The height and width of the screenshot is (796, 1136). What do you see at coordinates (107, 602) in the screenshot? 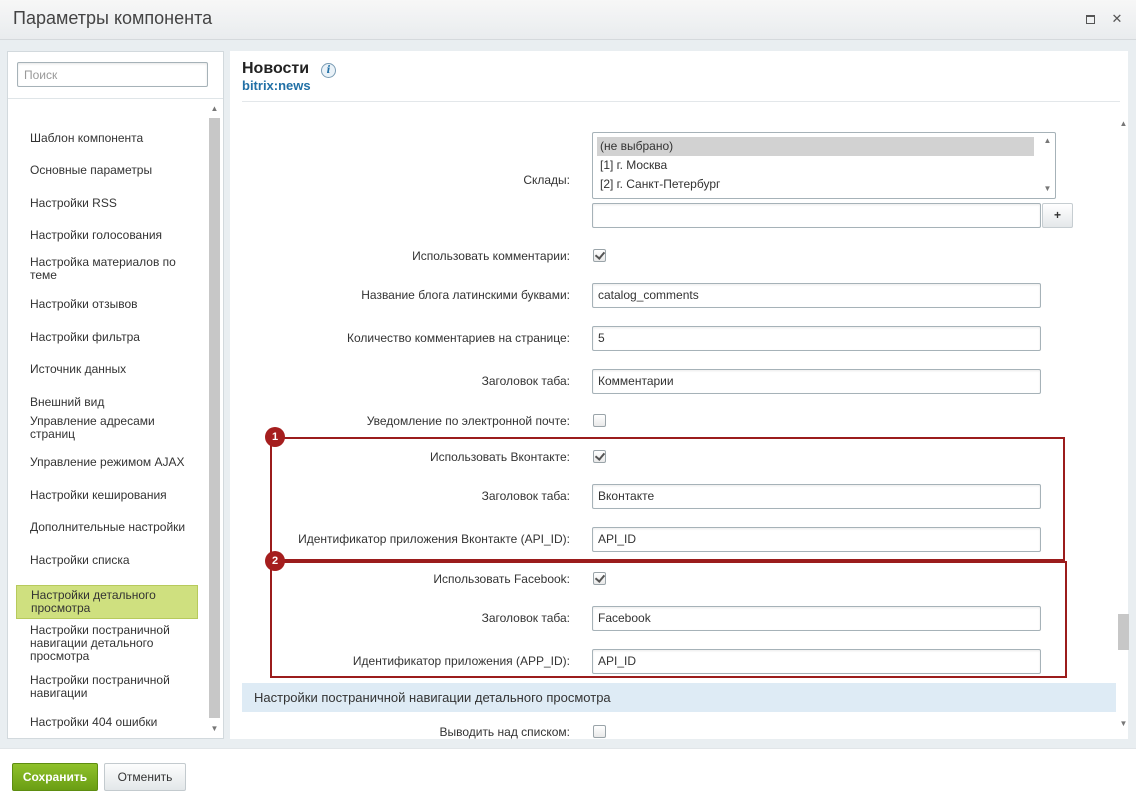
I see `sidebar-item-detail: Настройки детального просмотра` at bounding box center [107, 602].